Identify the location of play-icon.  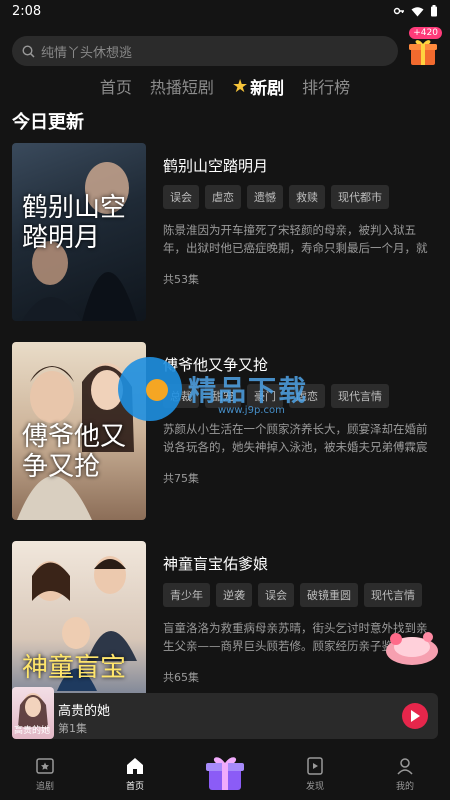
(415, 716).